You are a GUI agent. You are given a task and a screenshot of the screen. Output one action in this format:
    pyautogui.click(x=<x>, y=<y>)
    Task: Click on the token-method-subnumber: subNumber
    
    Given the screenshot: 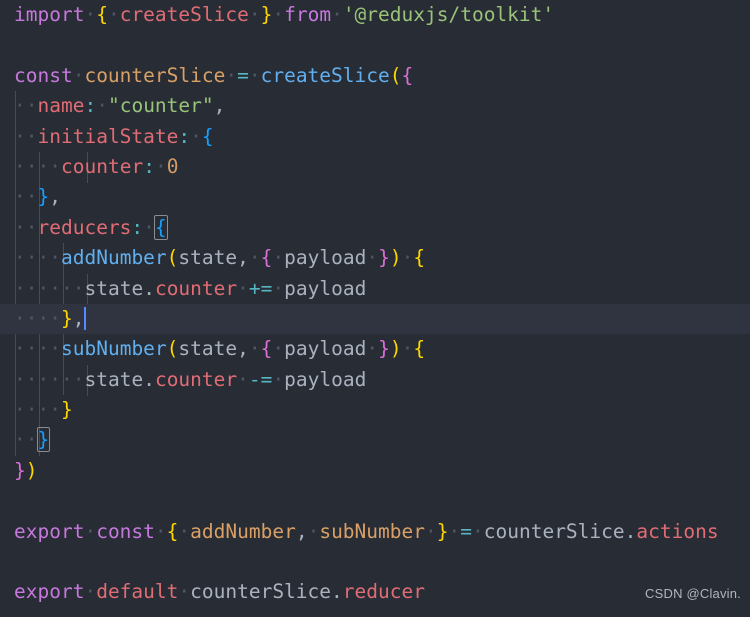 What is the action you would take?
    pyautogui.click(x=114, y=349)
    